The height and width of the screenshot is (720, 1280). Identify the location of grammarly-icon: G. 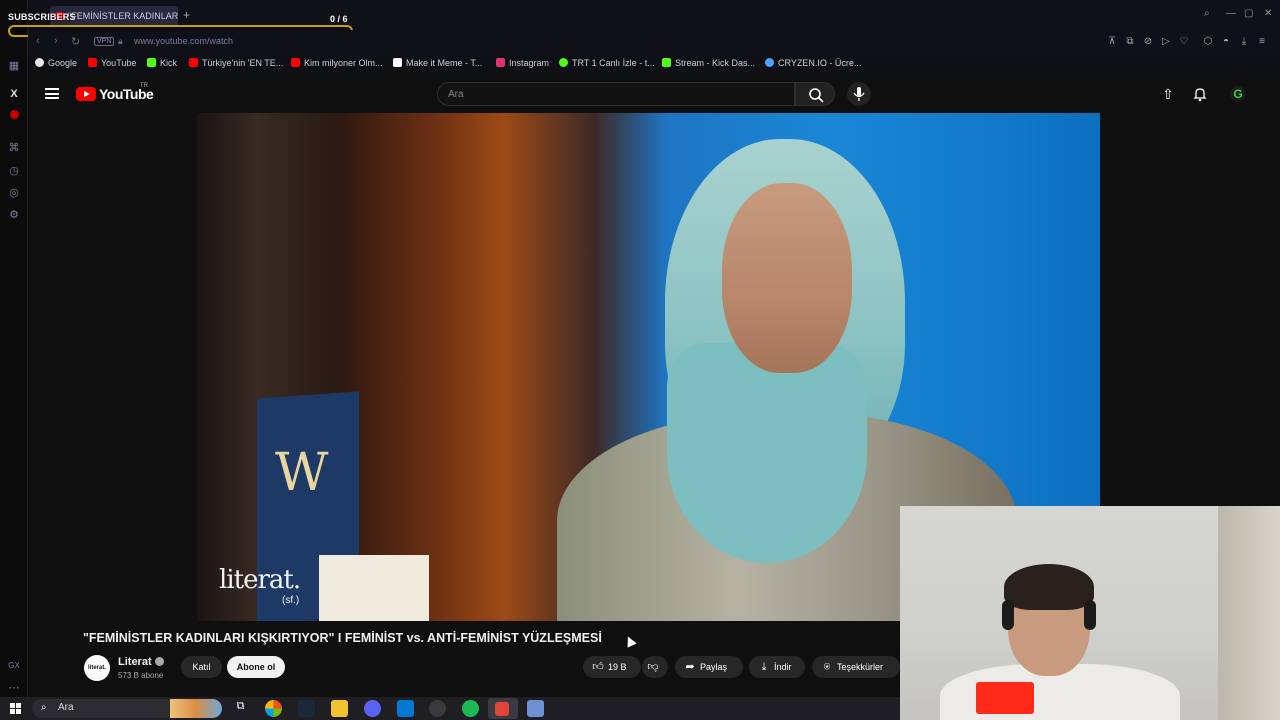
(1238, 94).